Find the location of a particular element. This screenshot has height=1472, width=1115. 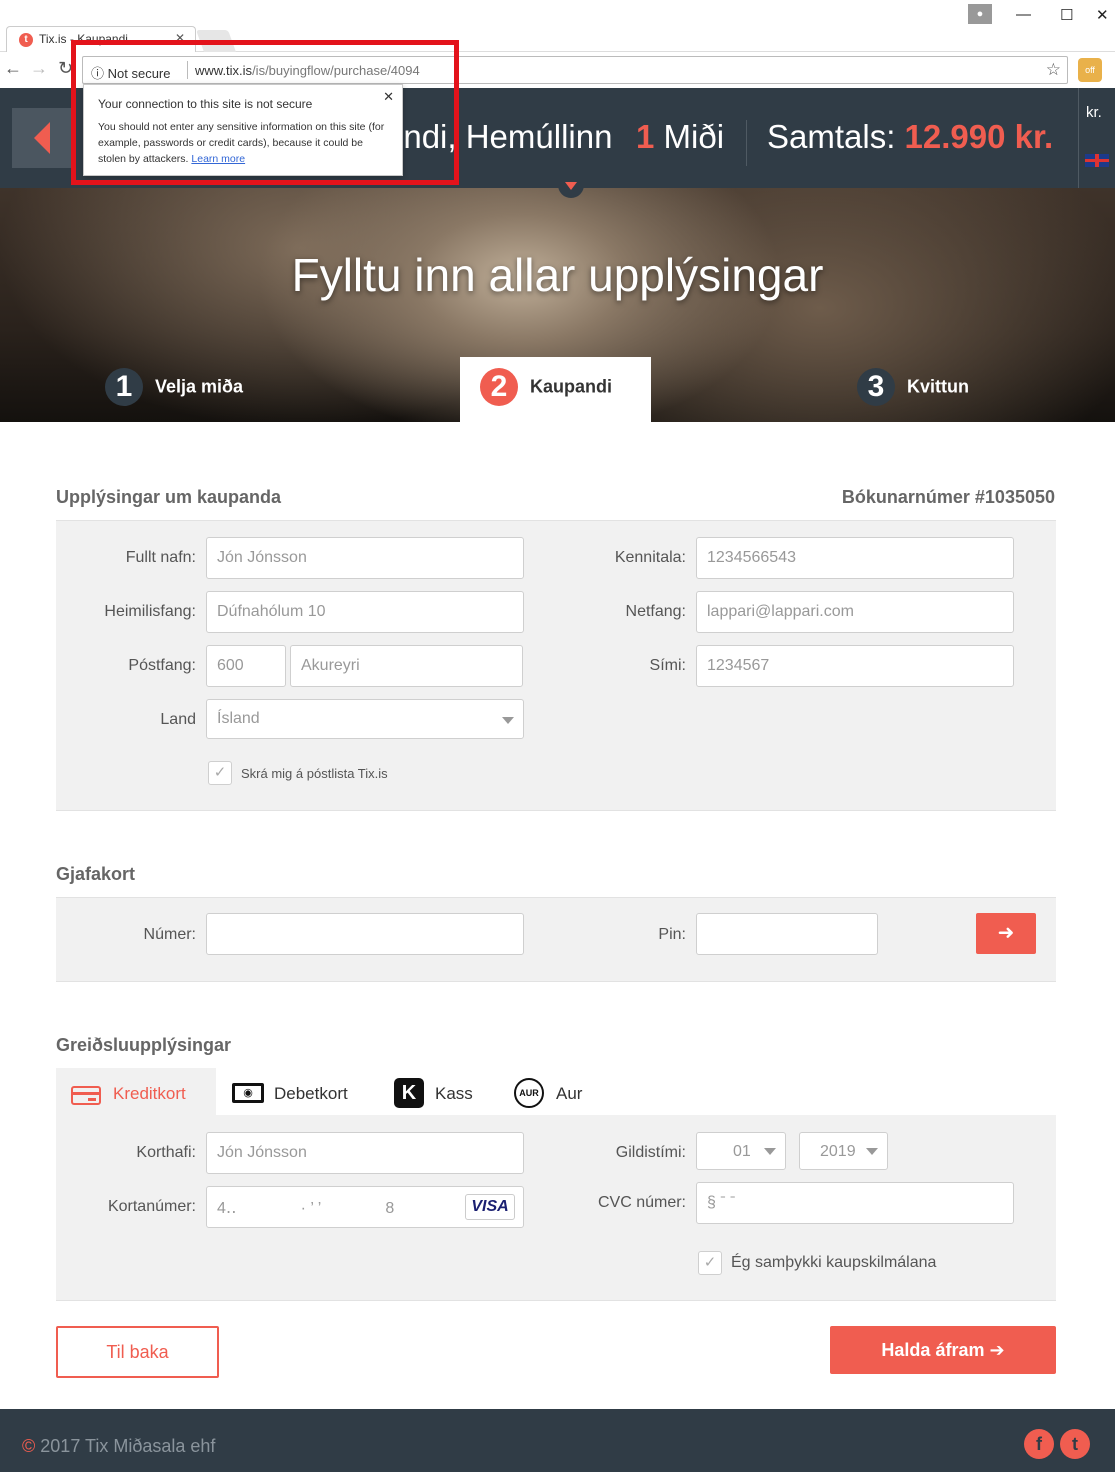

giftcard-submit-button: ➜ is located at coordinates (1006, 933).